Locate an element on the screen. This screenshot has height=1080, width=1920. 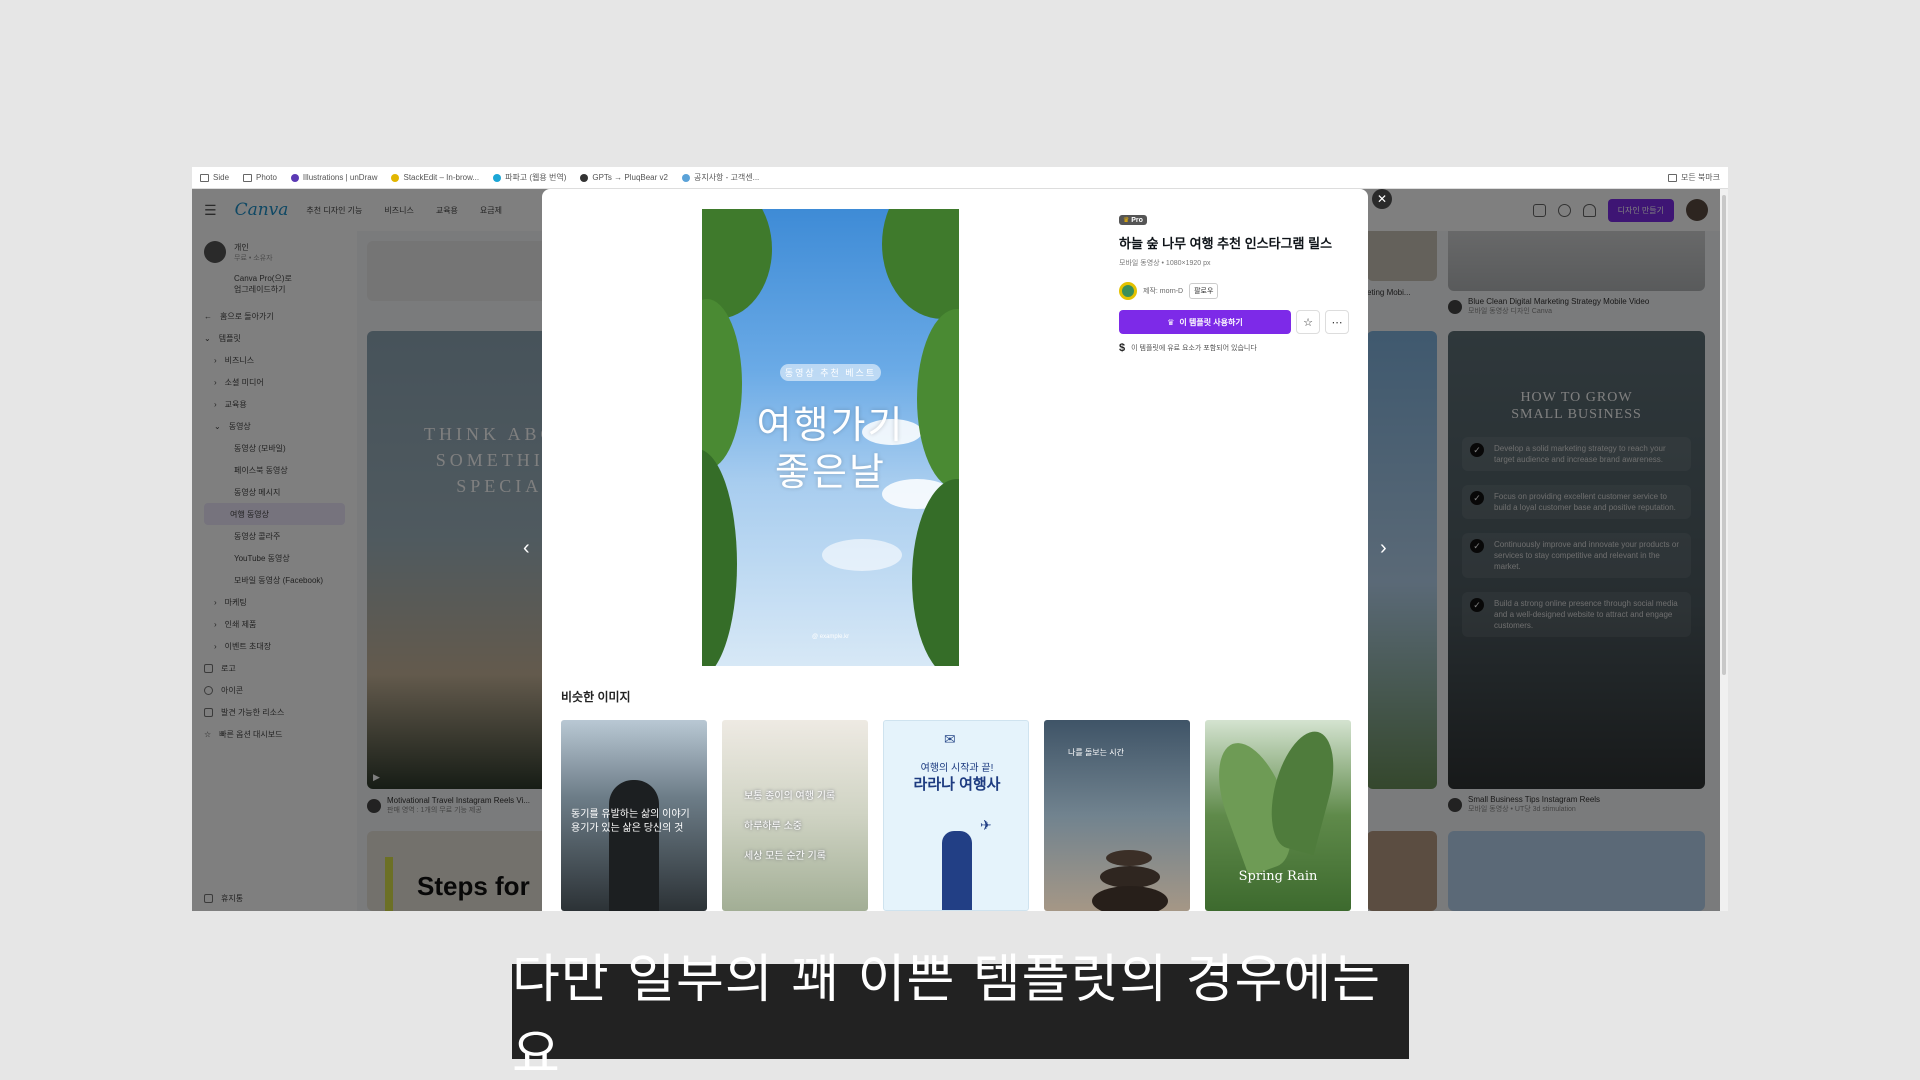
preview-line2: 좋은날 is located at coordinates (830, 472).